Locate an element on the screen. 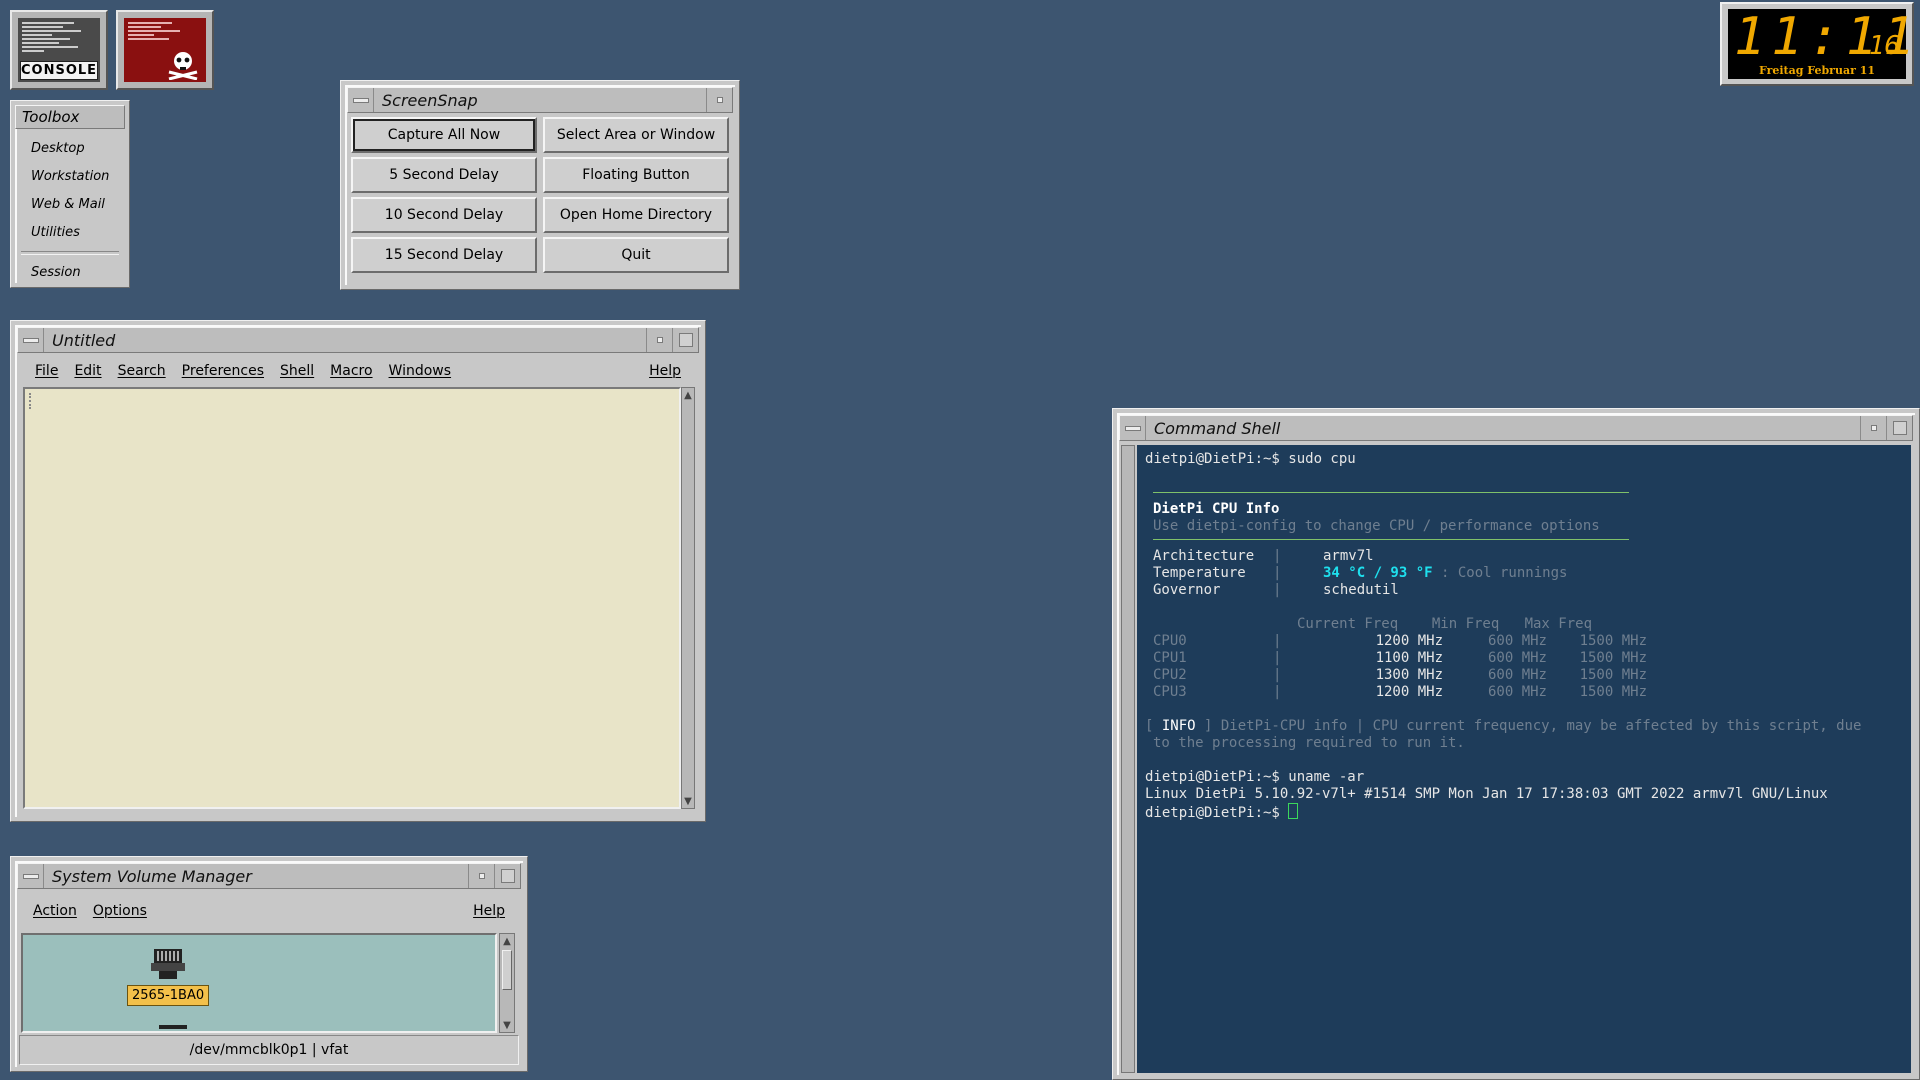 This screenshot has height=1080, width=1920. menu-windows: Windows is located at coordinates (420, 371).